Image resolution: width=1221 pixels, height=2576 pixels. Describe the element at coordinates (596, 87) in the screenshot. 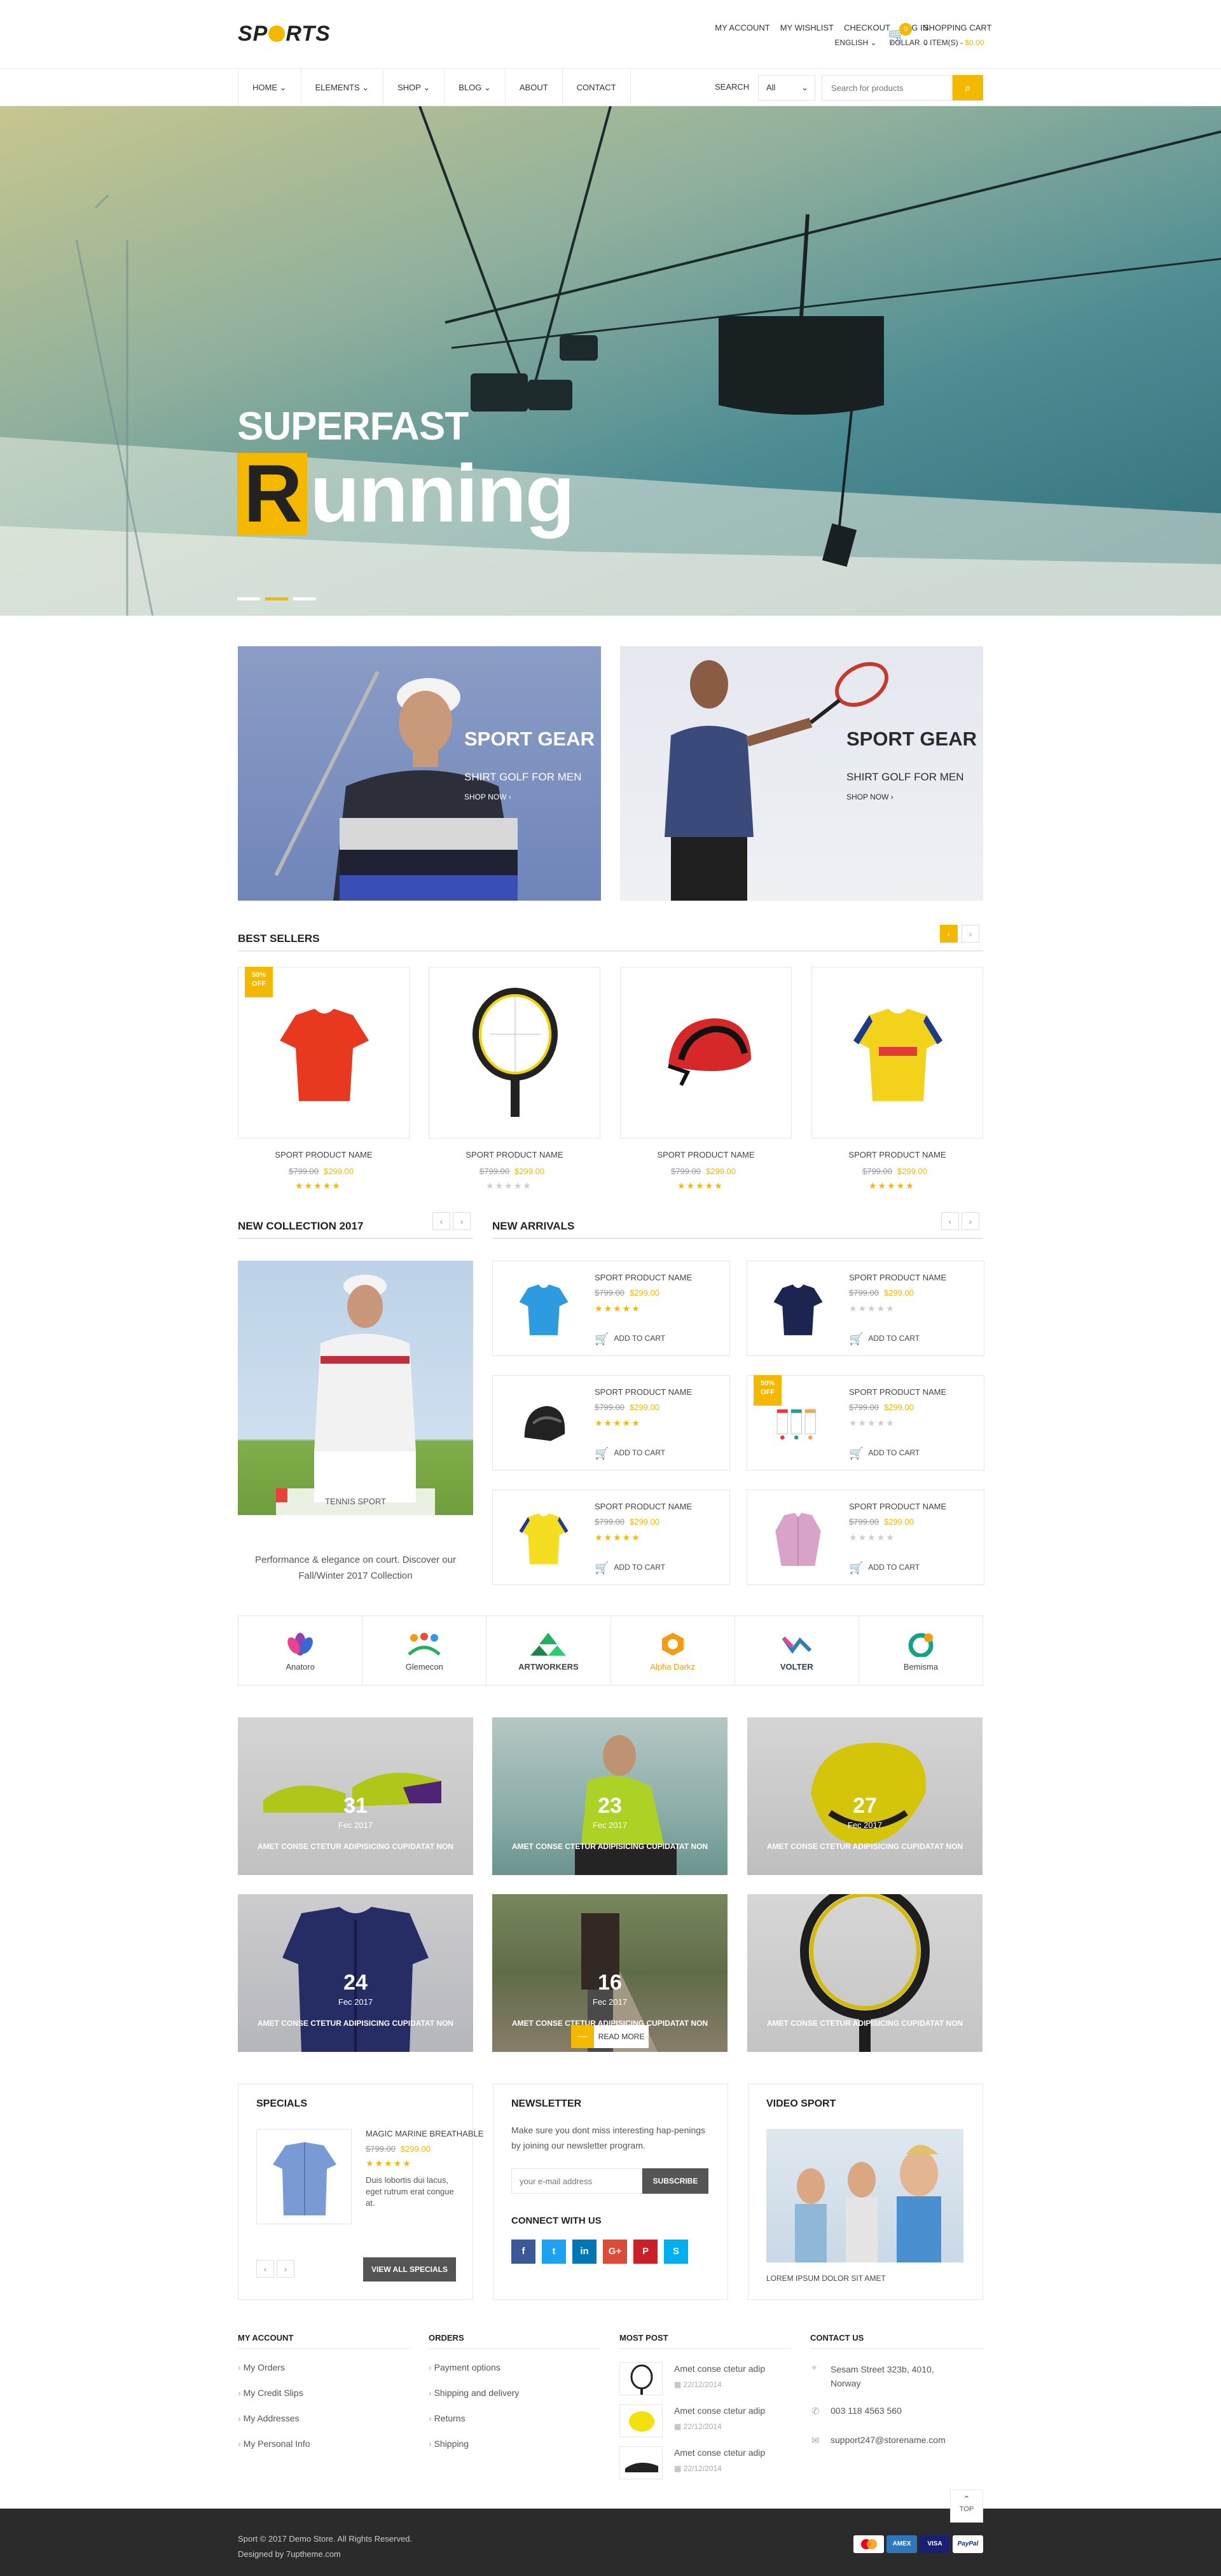

I see `nav-item-contact: CONTACT` at that location.